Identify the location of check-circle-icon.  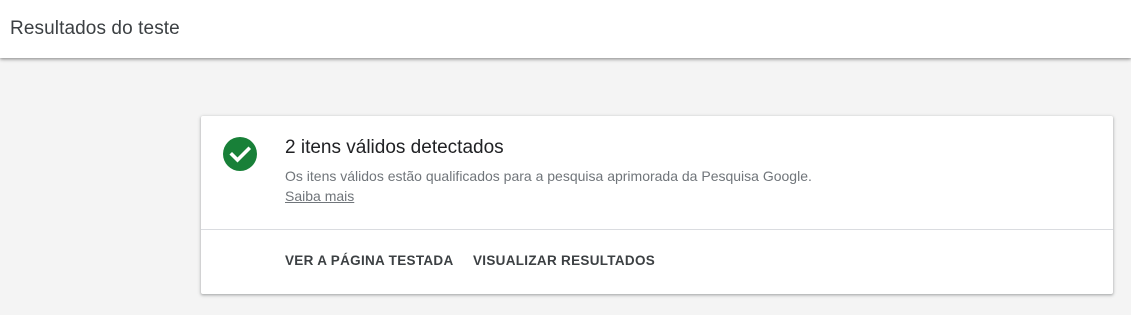
(240, 154).